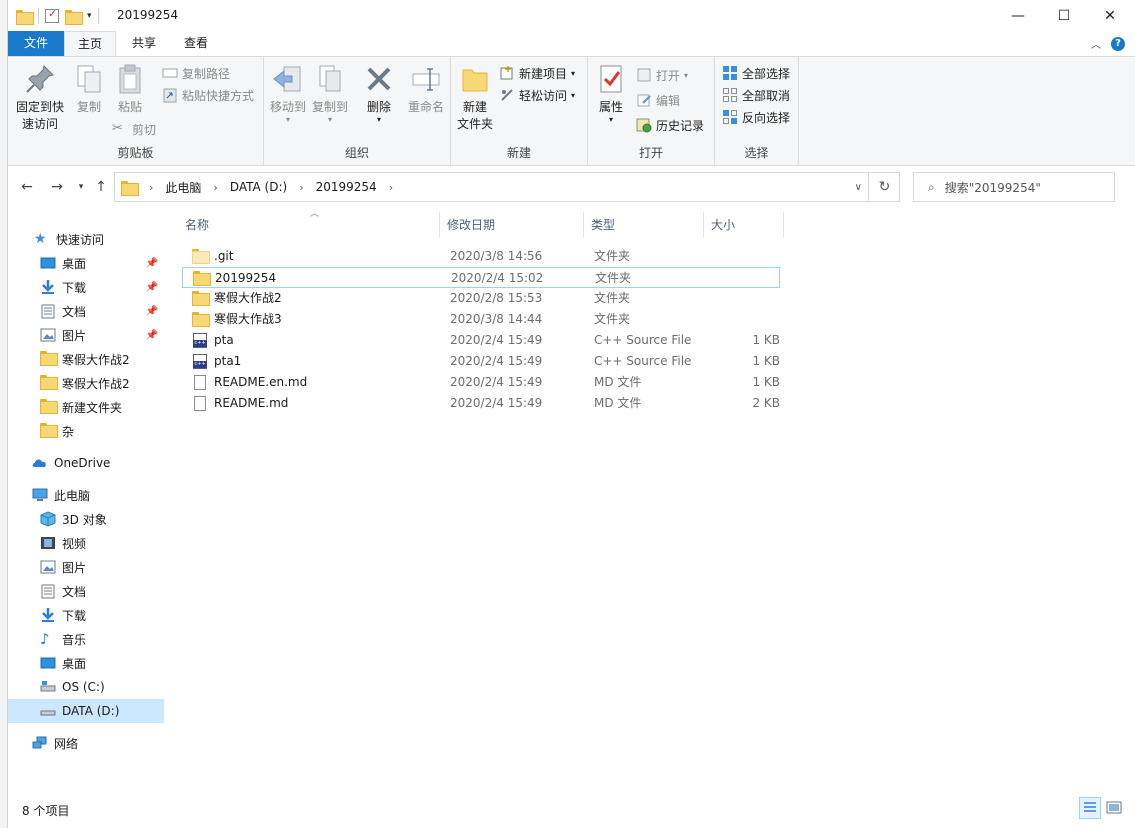 Image resolution: width=1135 pixels, height=828 pixels. I want to click on new-folder-button: 新建 文件夹, so click(475, 98).